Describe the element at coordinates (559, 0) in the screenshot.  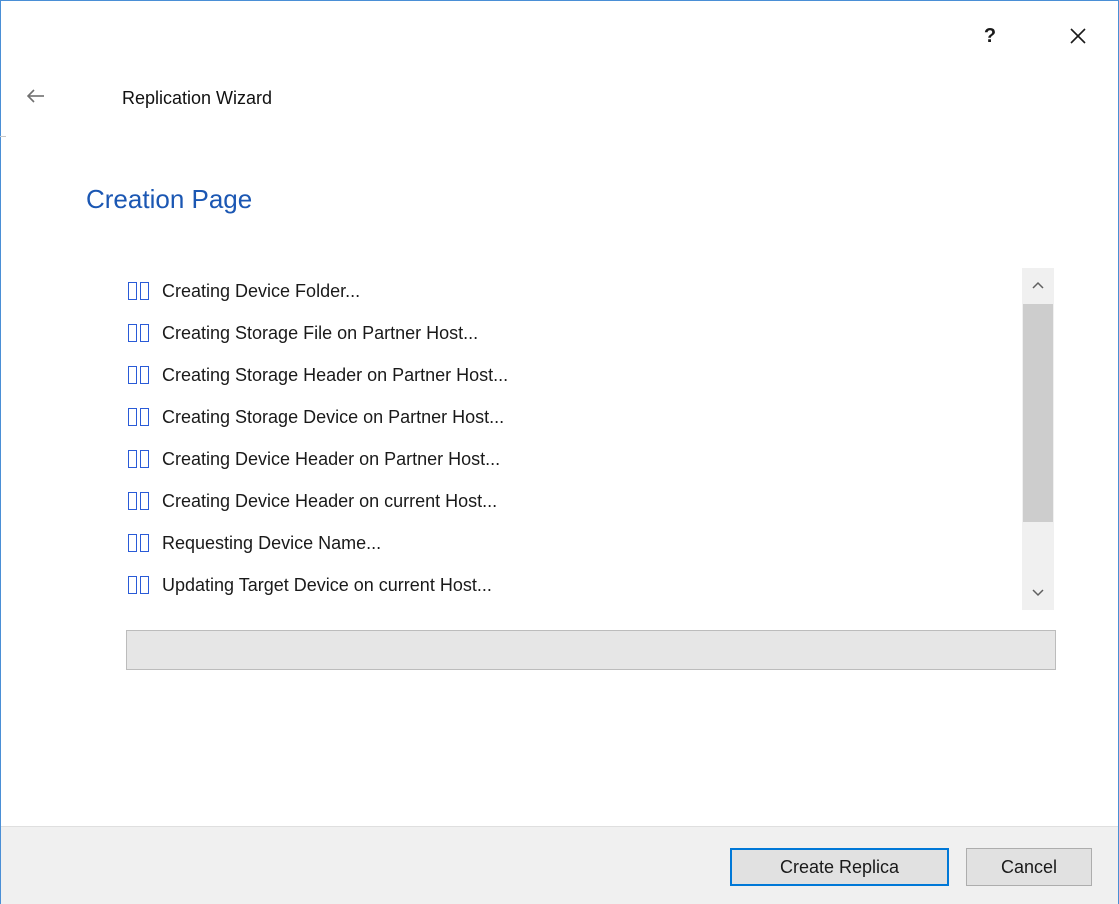
I see `window-border-top` at that location.